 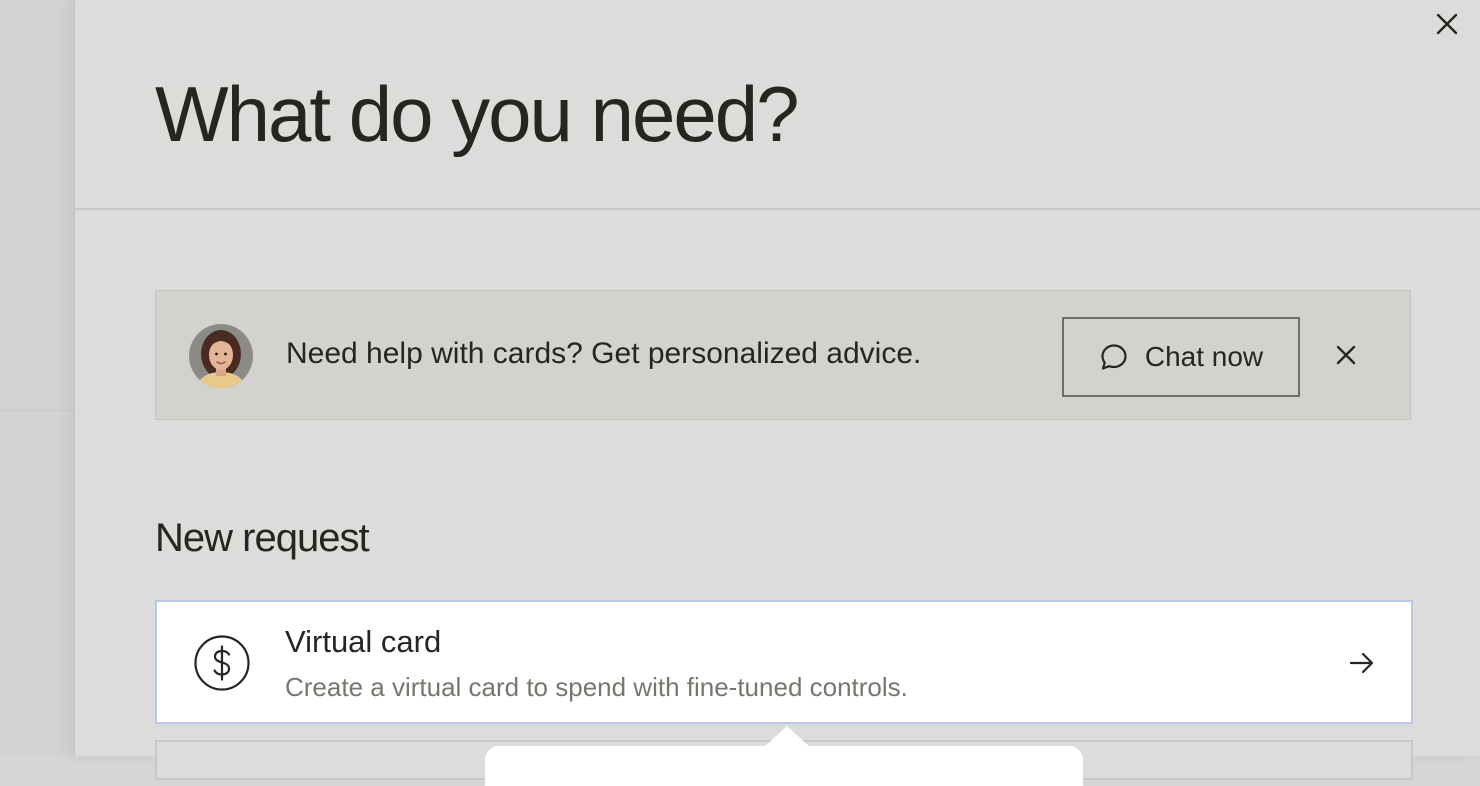 I want to click on advisor-avatar, so click(x=221, y=356).